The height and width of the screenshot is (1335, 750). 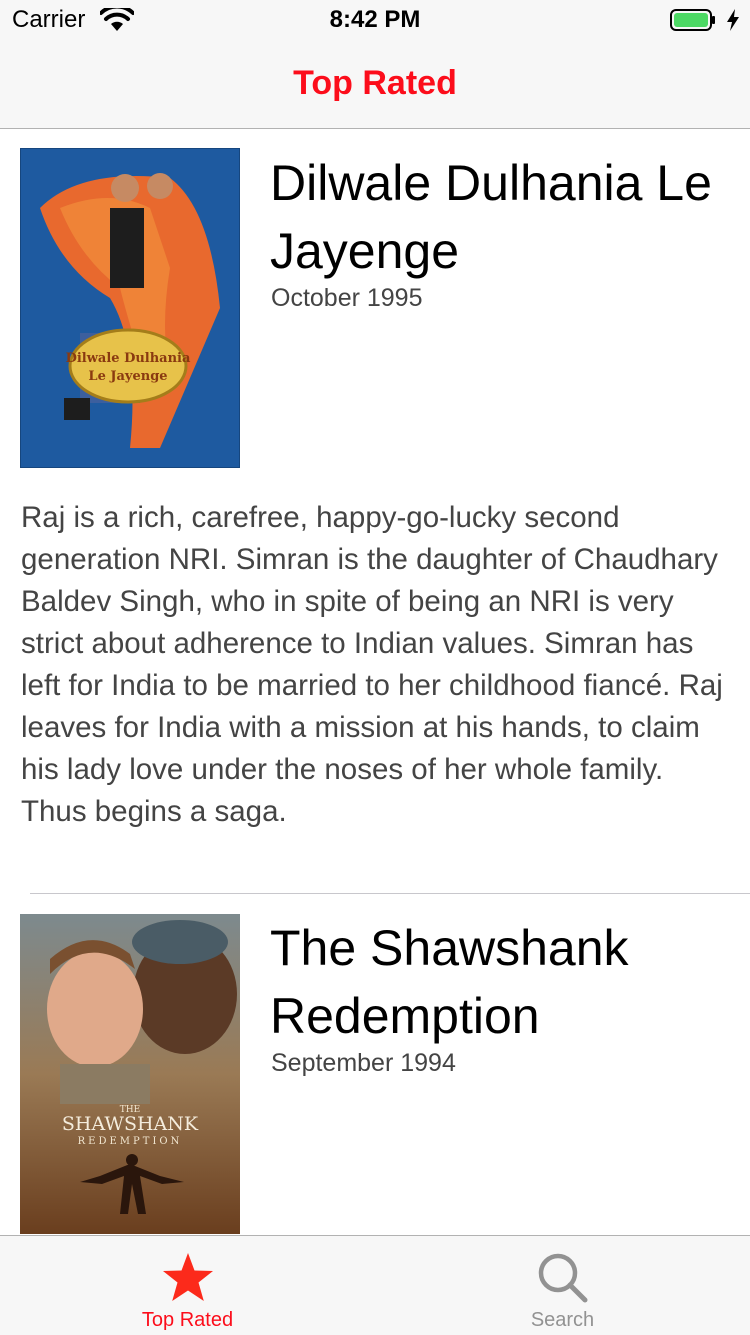 I want to click on poster-title-line-1: Dilwale Dulhania, so click(x=128, y=358).